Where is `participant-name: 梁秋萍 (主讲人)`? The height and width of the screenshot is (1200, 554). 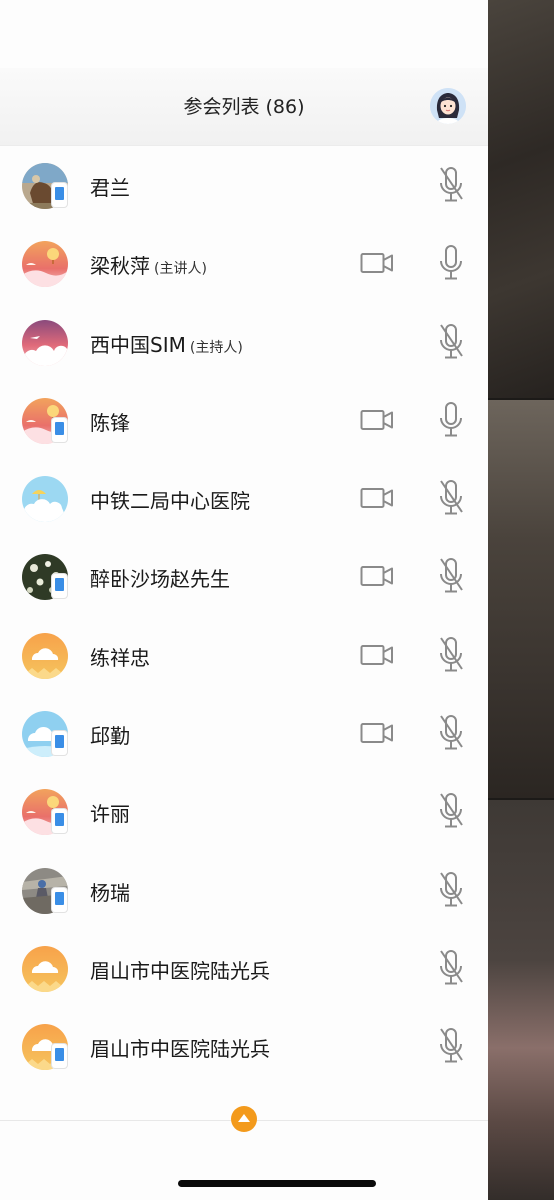
participant-name: 梁秋萍 (主讲人) is located at coordinates (148, 264).